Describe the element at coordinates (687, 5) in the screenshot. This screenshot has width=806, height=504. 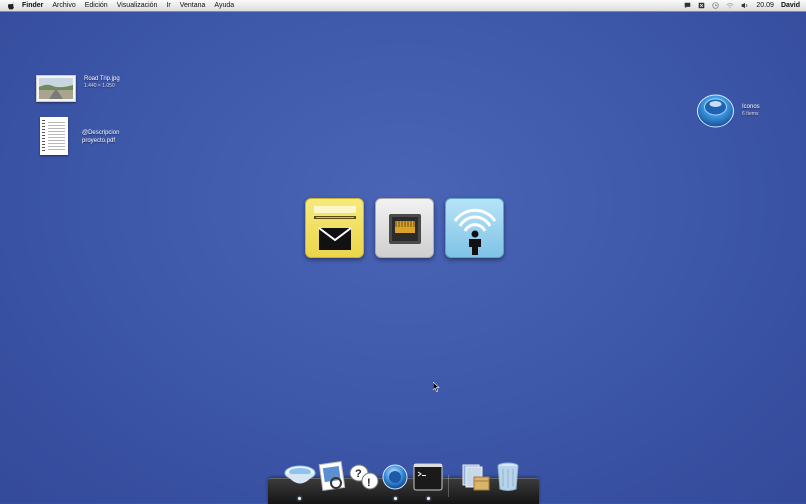
I see `chat-bubble-icon` at that location.